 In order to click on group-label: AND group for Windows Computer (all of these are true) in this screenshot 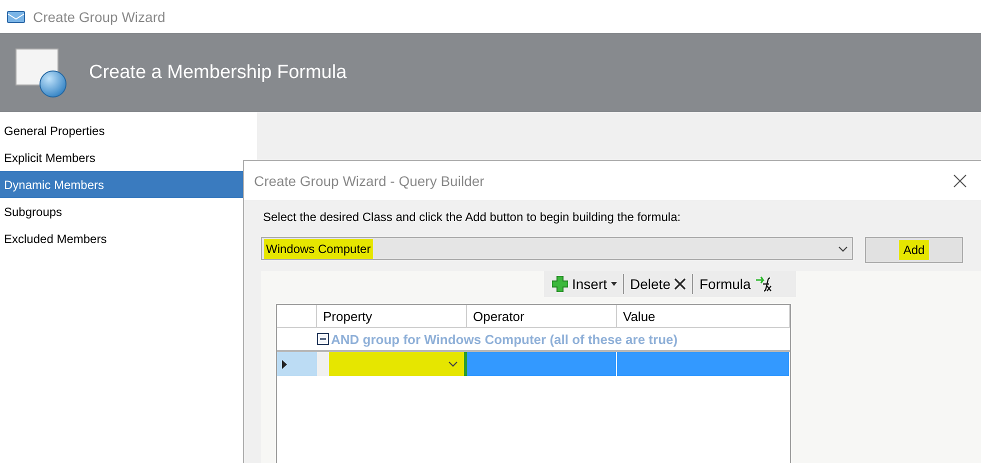, I will do `click(504, 339)`.